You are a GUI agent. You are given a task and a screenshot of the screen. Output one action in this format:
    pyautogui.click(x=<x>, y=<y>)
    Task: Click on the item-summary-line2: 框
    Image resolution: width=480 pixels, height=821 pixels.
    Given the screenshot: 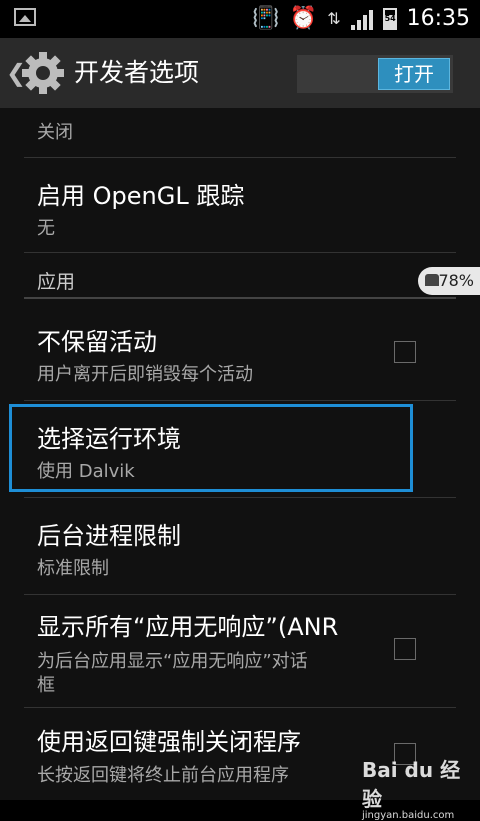 What is the action you would take?
    pyautogui.click(x=46, y=685)
    